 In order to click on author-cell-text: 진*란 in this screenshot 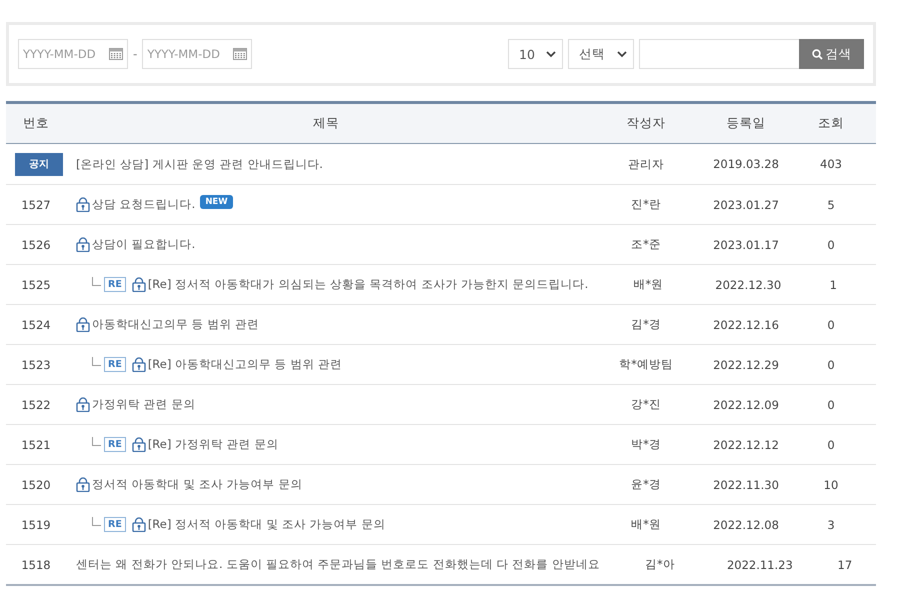, I will do `click(646, 204)`.